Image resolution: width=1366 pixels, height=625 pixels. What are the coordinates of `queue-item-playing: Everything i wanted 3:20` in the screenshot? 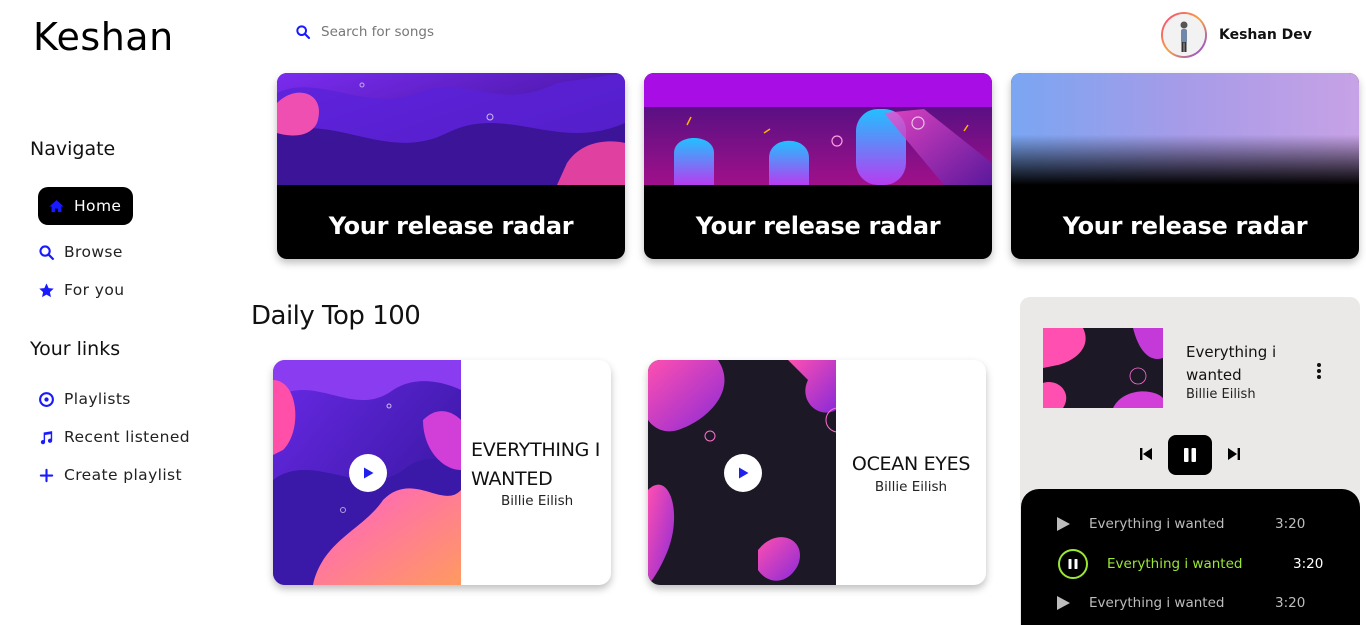 It's located at (1190, 564).